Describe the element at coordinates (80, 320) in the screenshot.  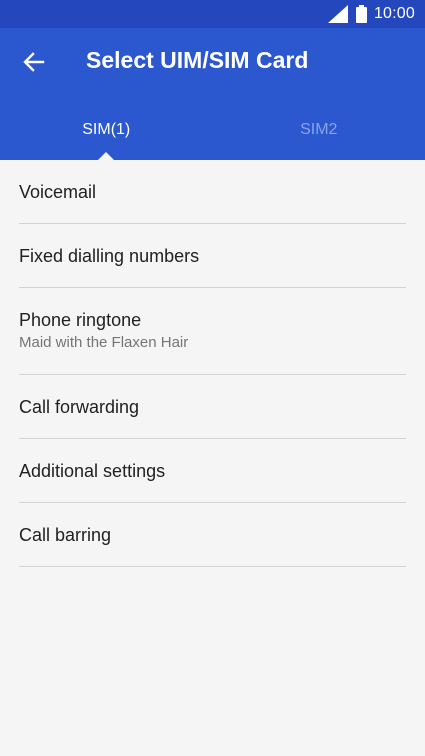
I see `item-title: Phone ringtone` at that location.